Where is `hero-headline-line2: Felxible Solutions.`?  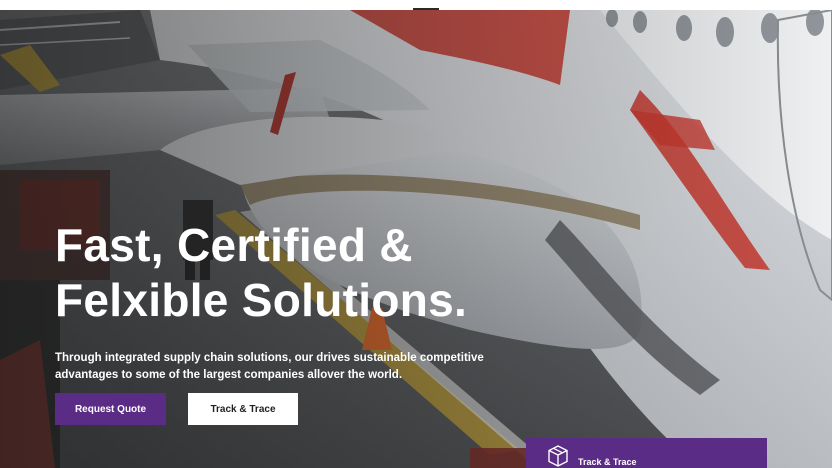 hero-headline-line2: Felxible Solutions. is located at coordinates (261, 300).